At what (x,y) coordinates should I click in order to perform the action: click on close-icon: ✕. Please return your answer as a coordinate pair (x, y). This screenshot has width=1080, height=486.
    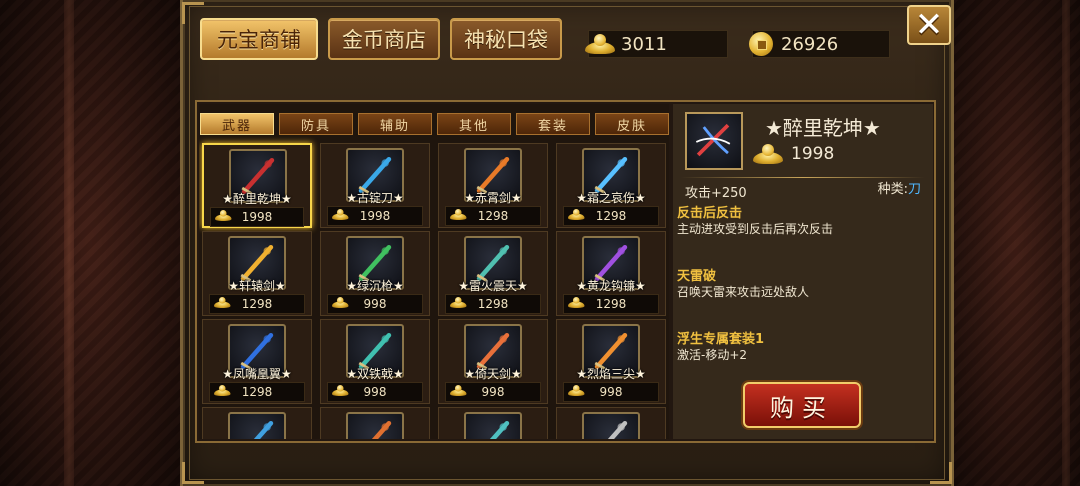
    Looking at the image, I should click on (929, 25).